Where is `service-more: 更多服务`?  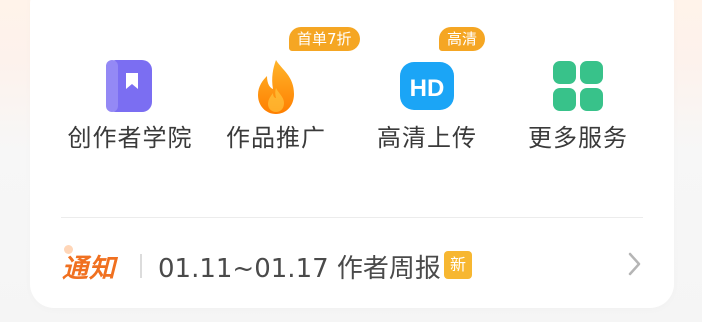
service-more: 更多服务 is located at coordinates (578, 103).